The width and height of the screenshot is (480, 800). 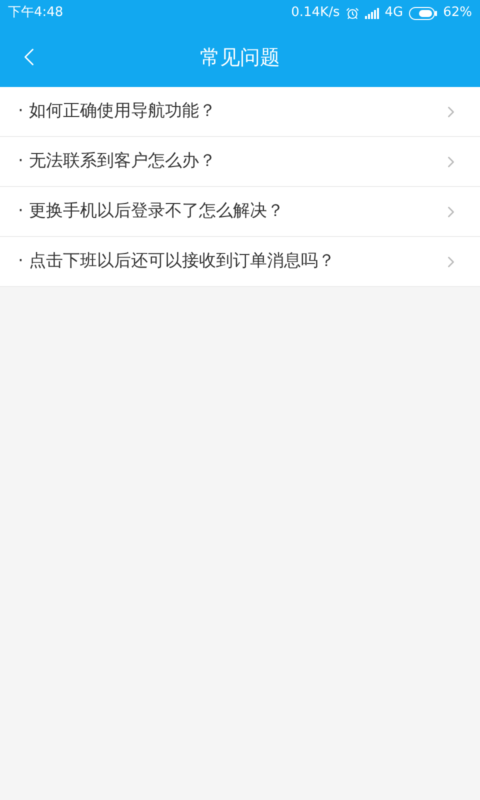 I want to click on faq-item: · 如何正确使用导航功能？, so click(x=240, y=112).